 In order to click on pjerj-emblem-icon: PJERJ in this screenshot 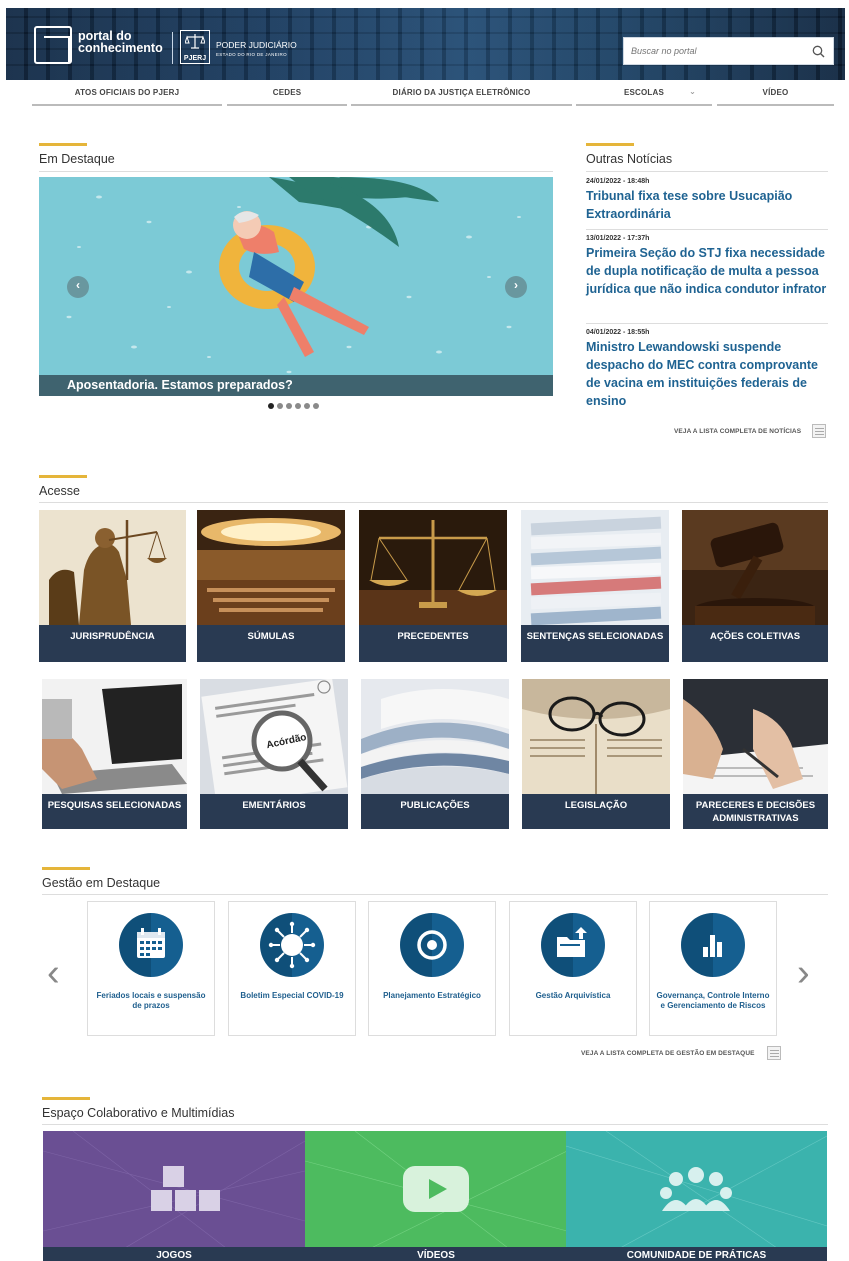, I will do `click(195, 47)`.